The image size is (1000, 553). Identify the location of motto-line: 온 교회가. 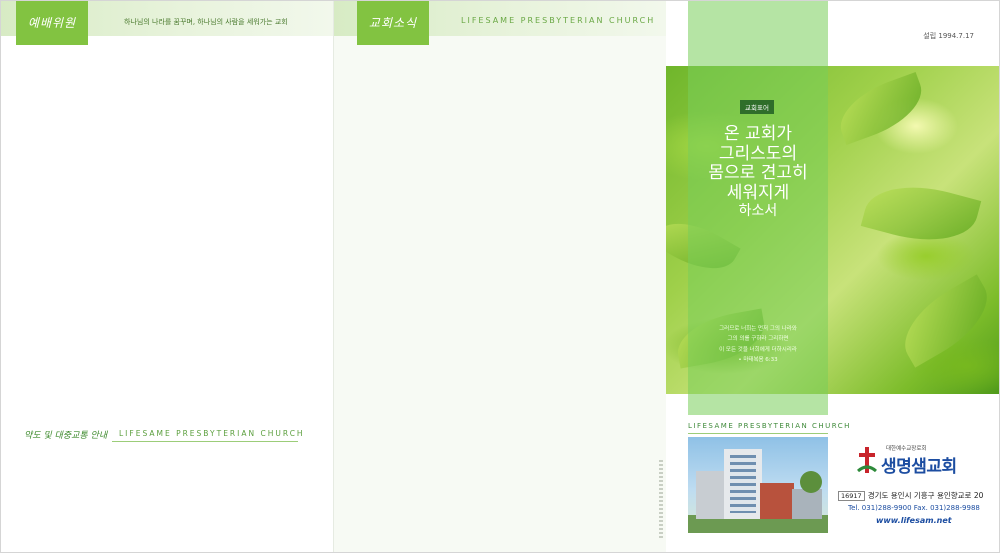
(758, 134).